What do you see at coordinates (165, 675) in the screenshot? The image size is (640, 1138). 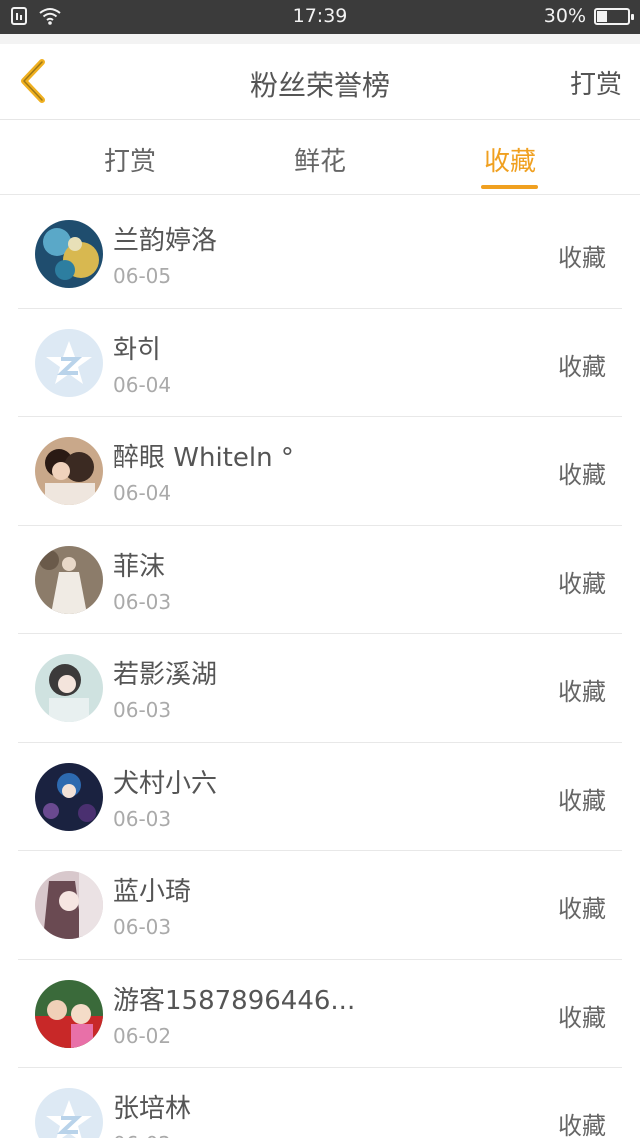 I see `user-name: 若影溪湖` at bounding box center [165, 675].